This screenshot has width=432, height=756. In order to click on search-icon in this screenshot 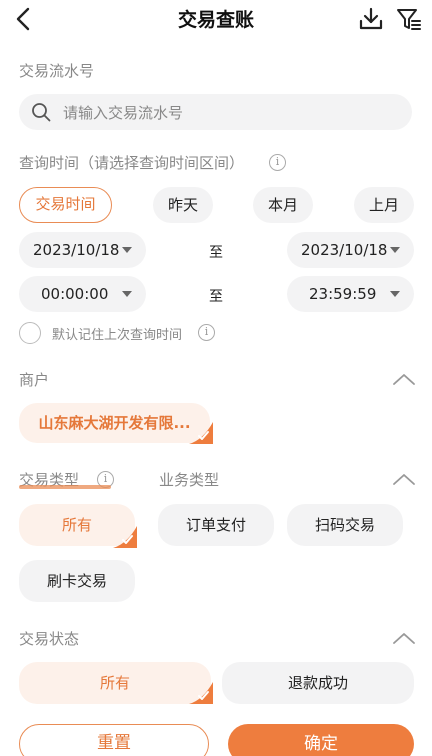, I will do `click(41, 112)`.